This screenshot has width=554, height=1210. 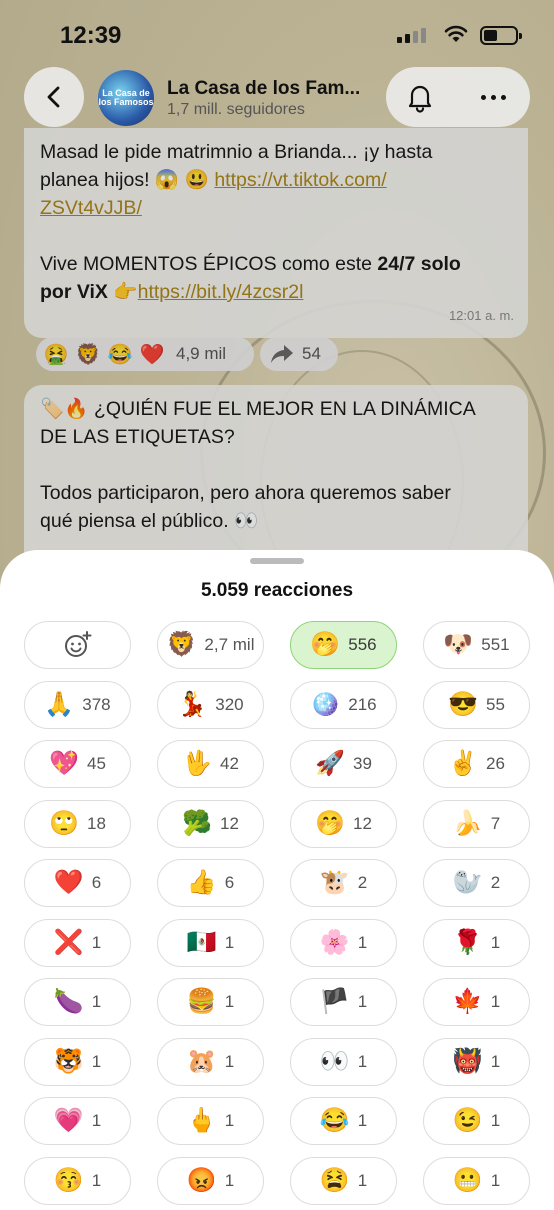 I want to click on reaction-chip: 🌸 1, so click(x=343, y=942).